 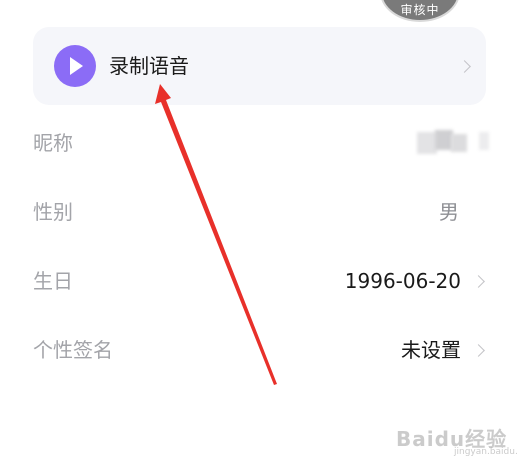 What do you see at coordinates (53, 281) in the screenshot?
I see `birthday-label: 生日` at bounding box center [53, 281].